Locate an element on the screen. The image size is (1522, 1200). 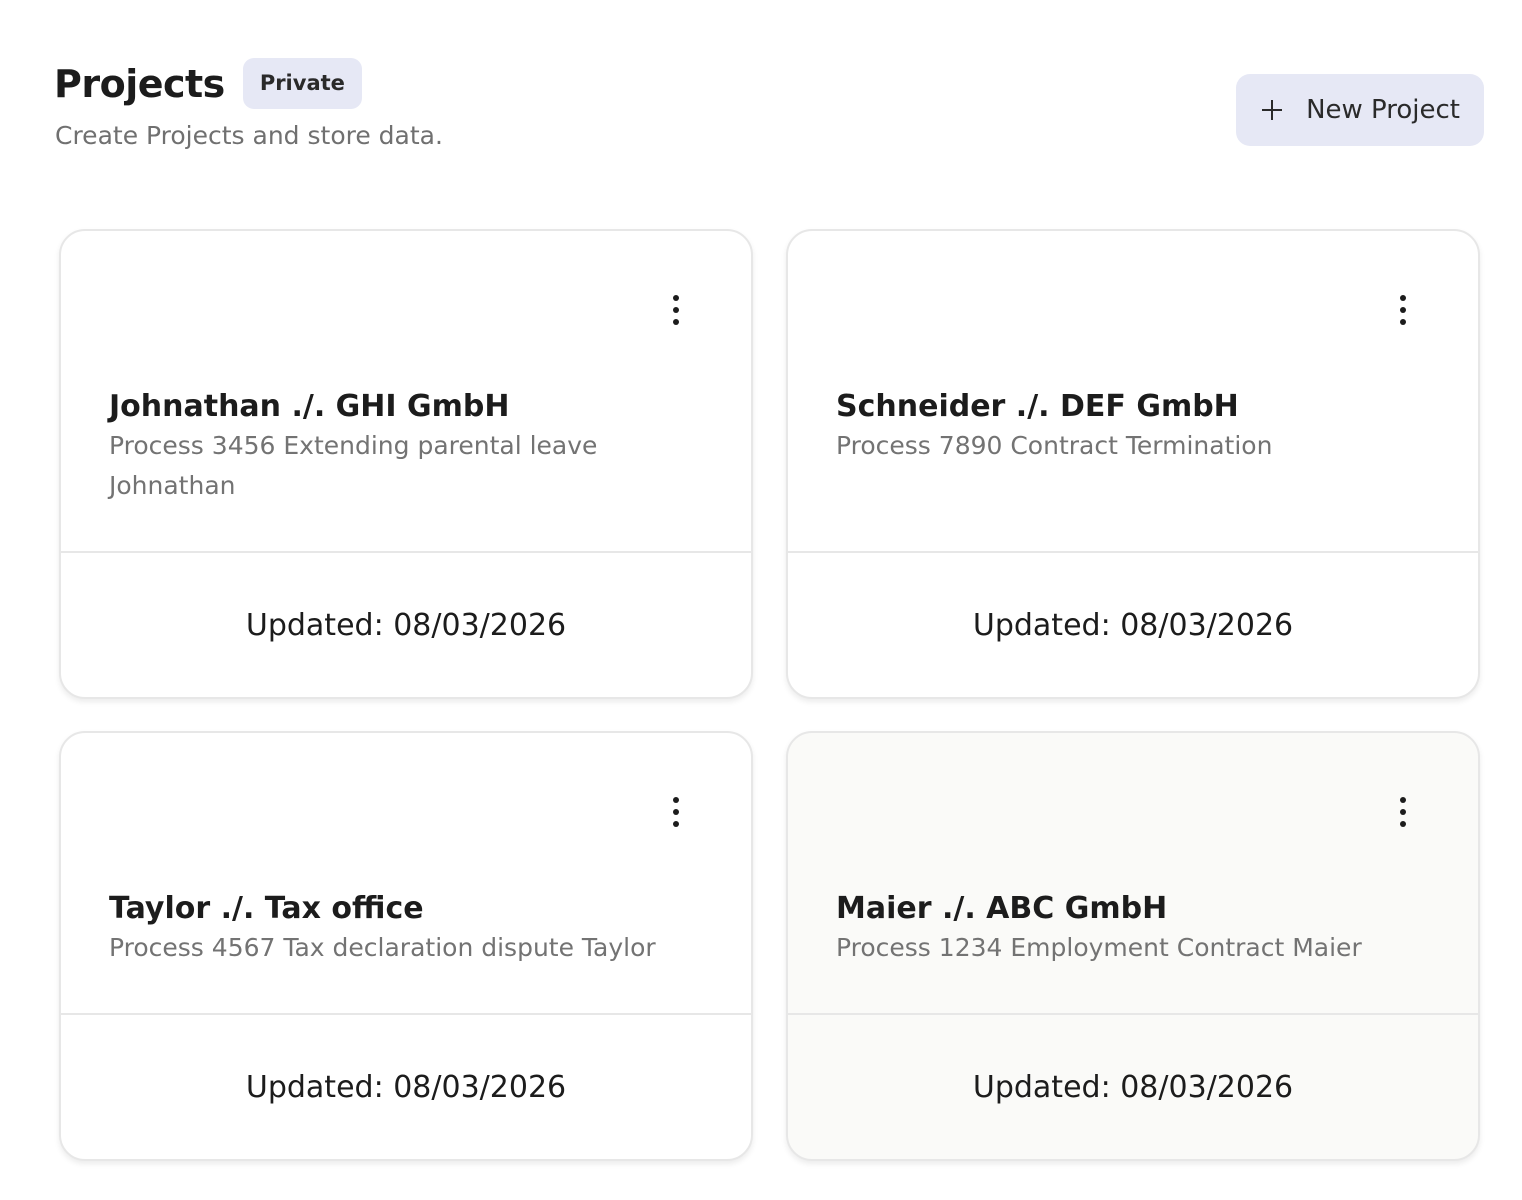
project-title: Maier ./. ABC GmbH is located at coordinates (1002, 908).